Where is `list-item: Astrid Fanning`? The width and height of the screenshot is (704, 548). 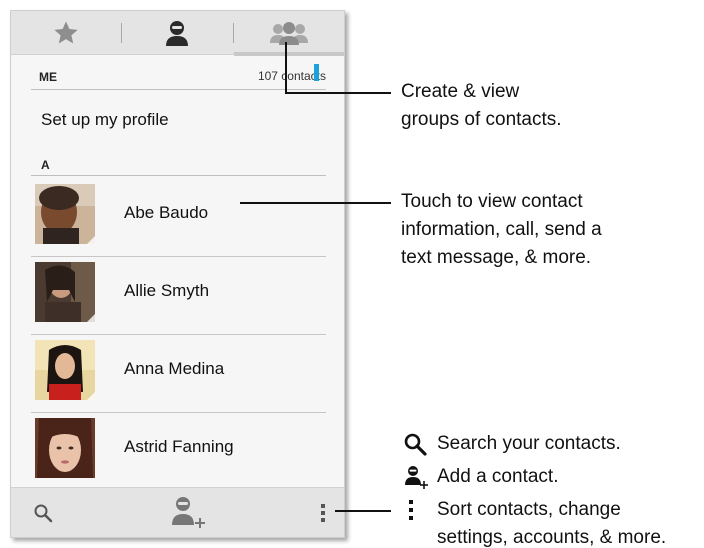 list-item: Astrid Fanning is located at coordinates (178, 452).